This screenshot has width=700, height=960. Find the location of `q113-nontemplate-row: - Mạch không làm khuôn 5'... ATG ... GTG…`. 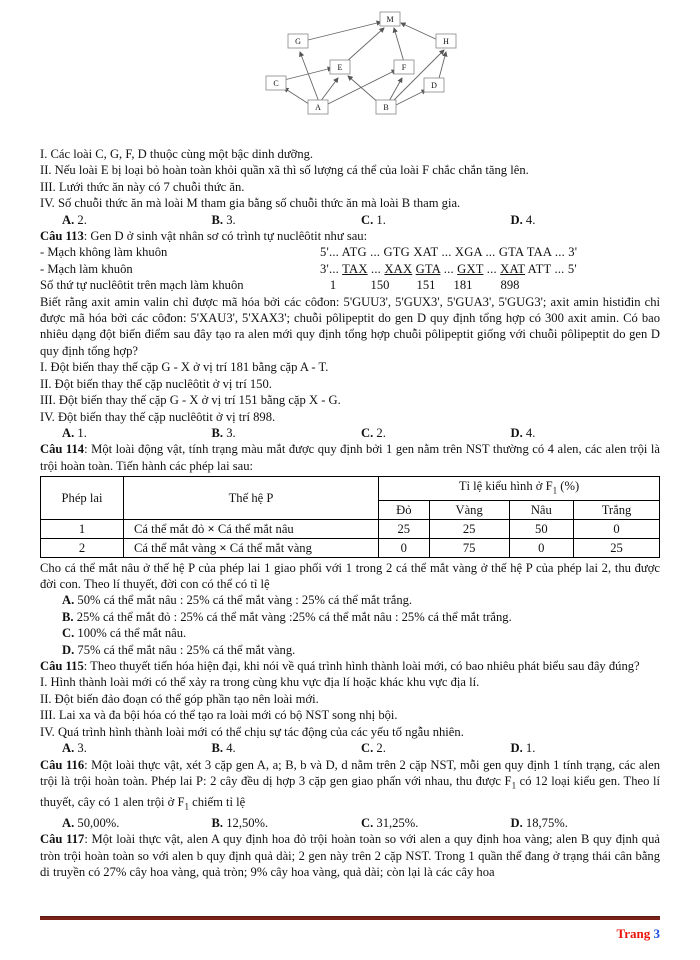

q113-nontemplate-row: - Mạch không làm khuôn 5'... ATG ... GTG… is located at coordinates (350, 252).